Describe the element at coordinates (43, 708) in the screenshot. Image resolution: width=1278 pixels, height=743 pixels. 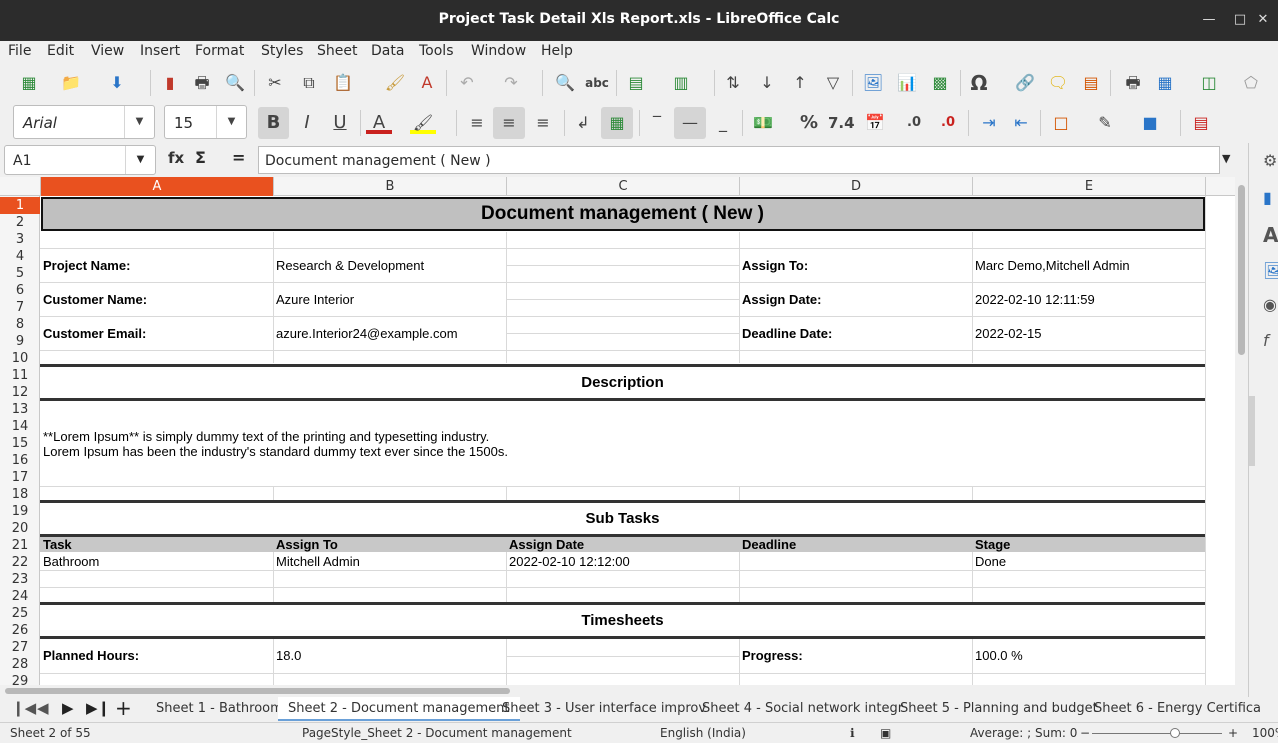
I see `previous-sheet-icon: ◀` at that location.